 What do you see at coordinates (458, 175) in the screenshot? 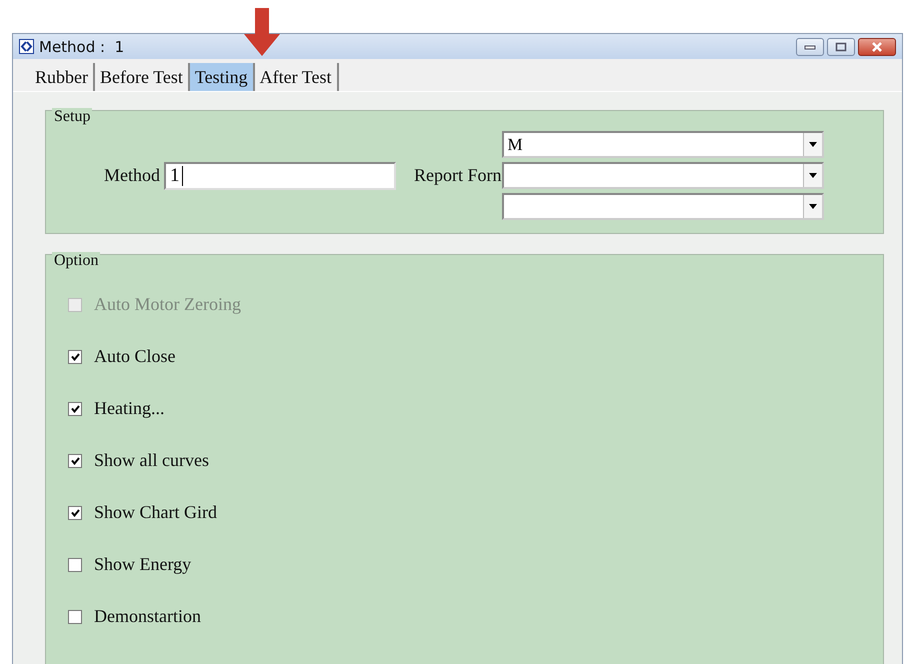
I see `field-label: Report Forn` at bounding box center [458, 175].